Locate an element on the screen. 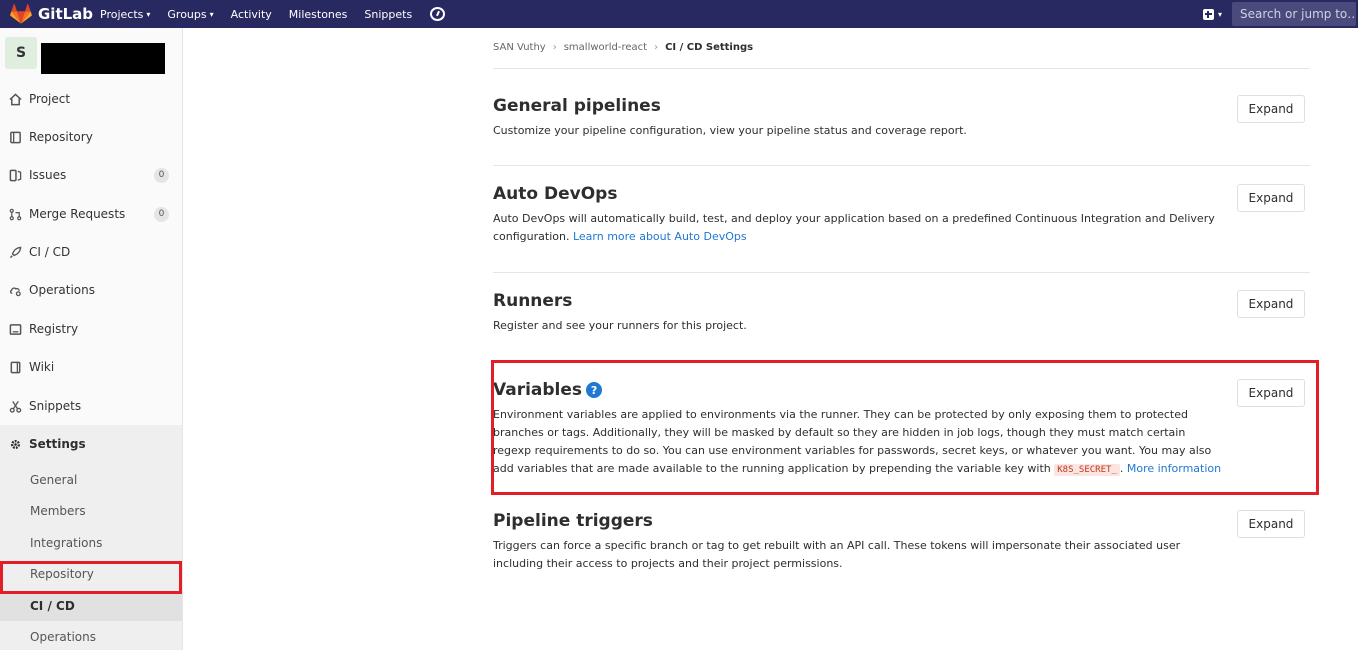 Image resolution: width=1358 pixels, height=650 pixels. breadcrumb-divider is located at coordinates (901, 68).